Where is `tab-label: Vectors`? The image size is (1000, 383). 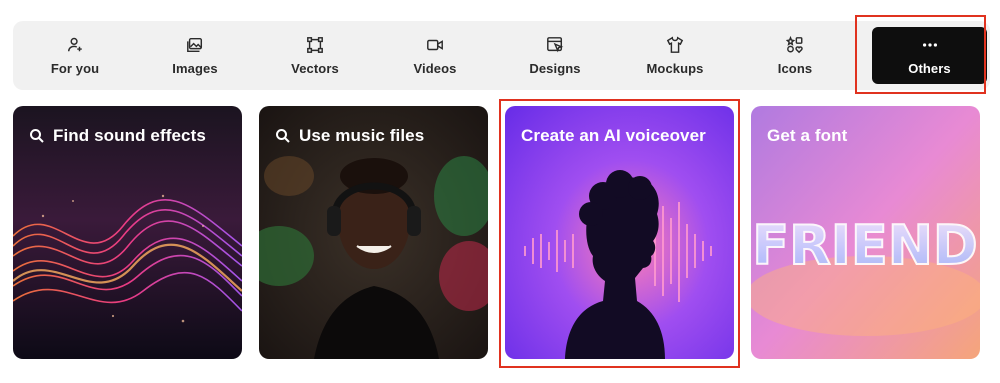 tab-label: Vectors is located at coordinates (315, 68).